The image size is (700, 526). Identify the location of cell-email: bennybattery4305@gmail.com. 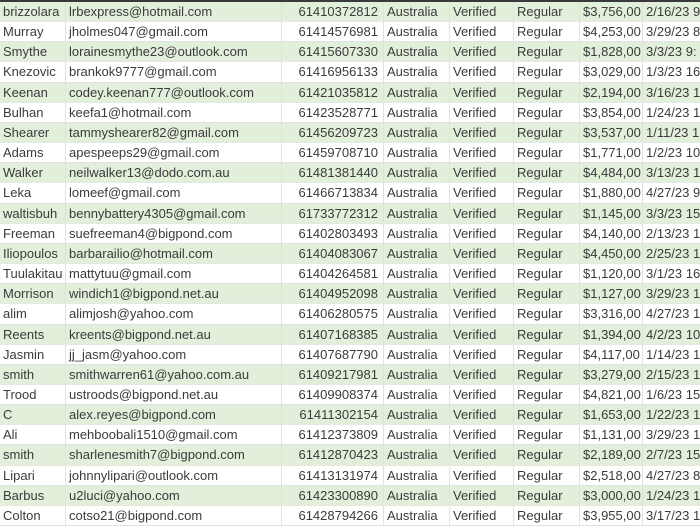
(174, 213).